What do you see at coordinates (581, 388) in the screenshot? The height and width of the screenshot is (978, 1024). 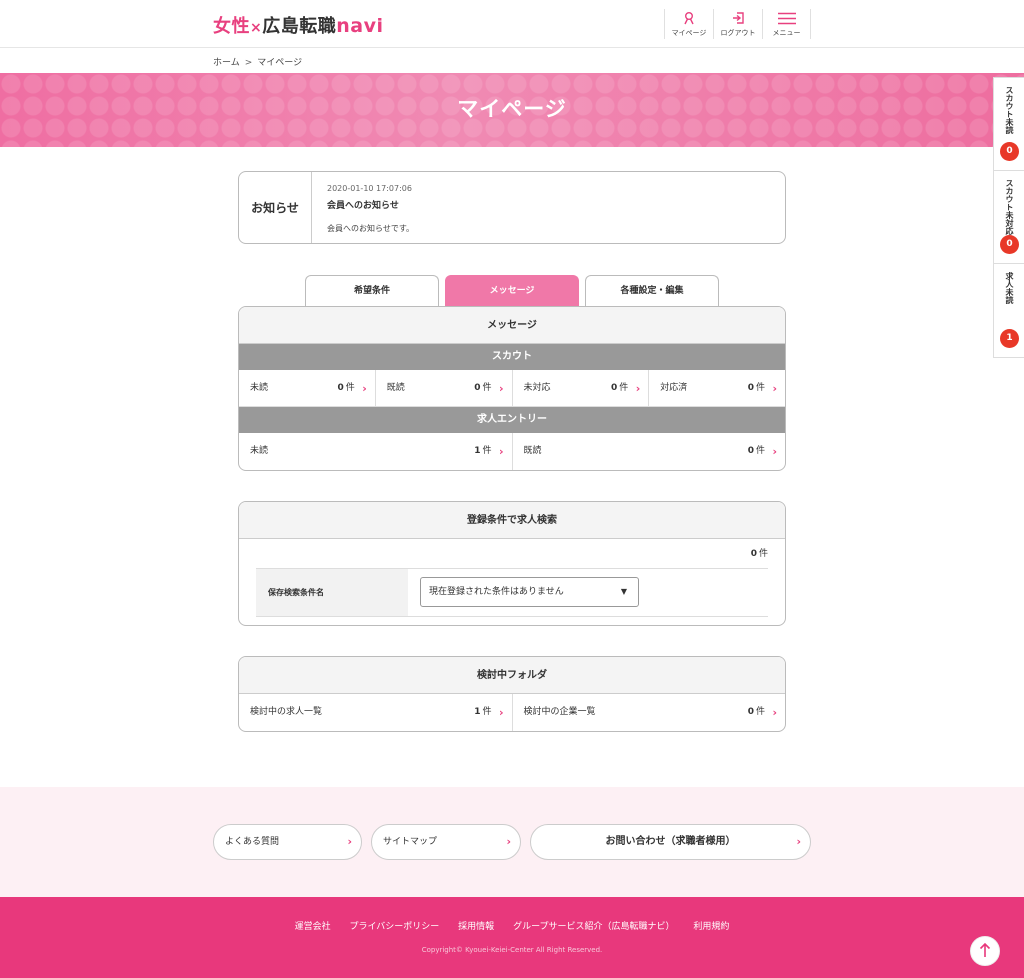 I see `scout-unhandled-link: 未対応 0件 ›` at bounding box center [581, 388].